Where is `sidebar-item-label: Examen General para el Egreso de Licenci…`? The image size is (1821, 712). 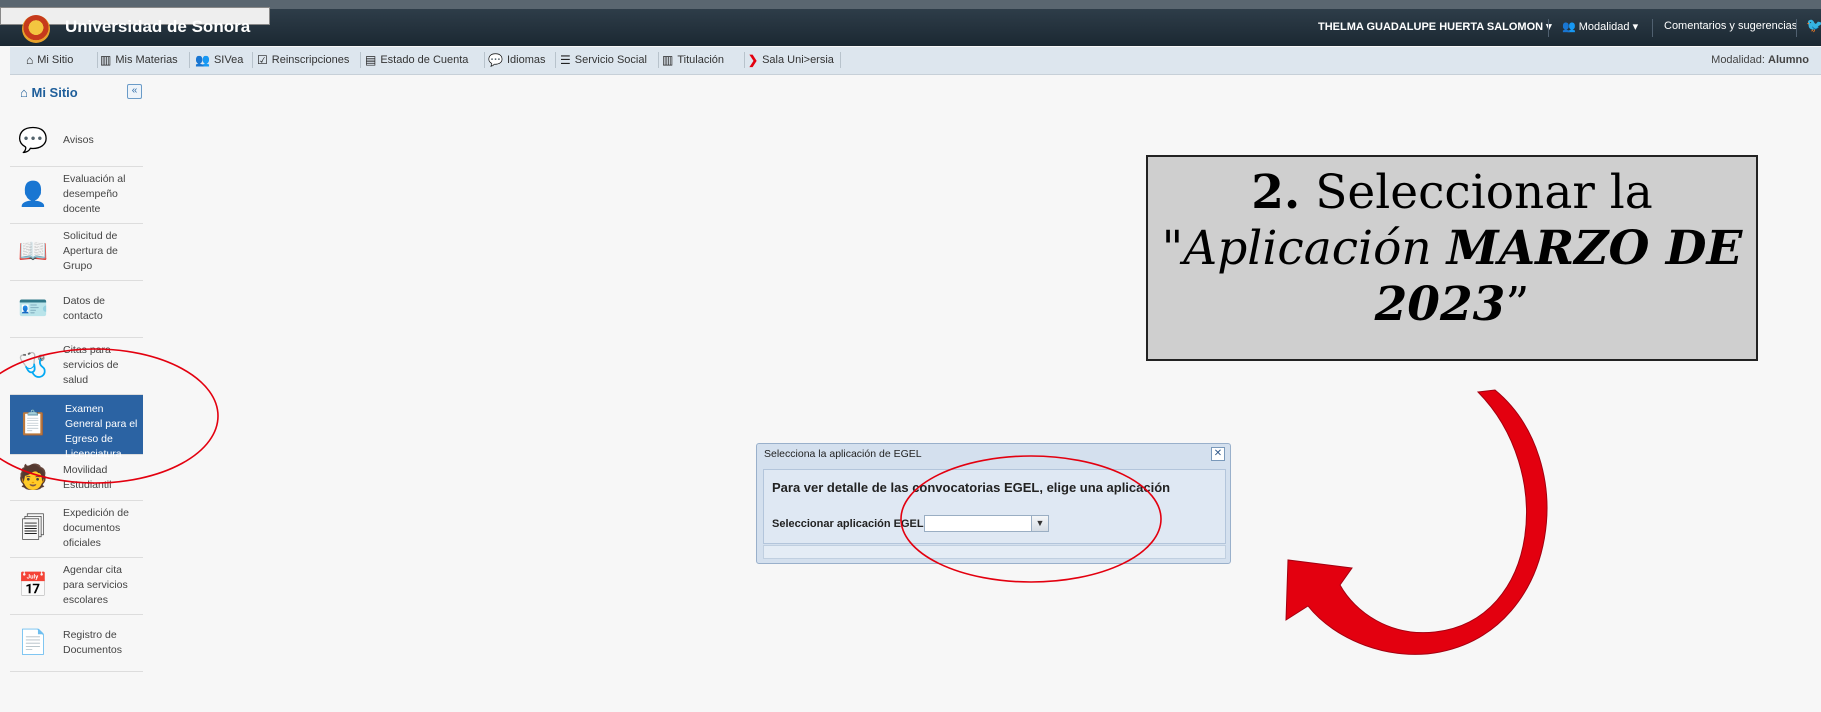 sidebar-item-label: Examen General para el Egreso de Licenci… is located at coordinates (101, 431).